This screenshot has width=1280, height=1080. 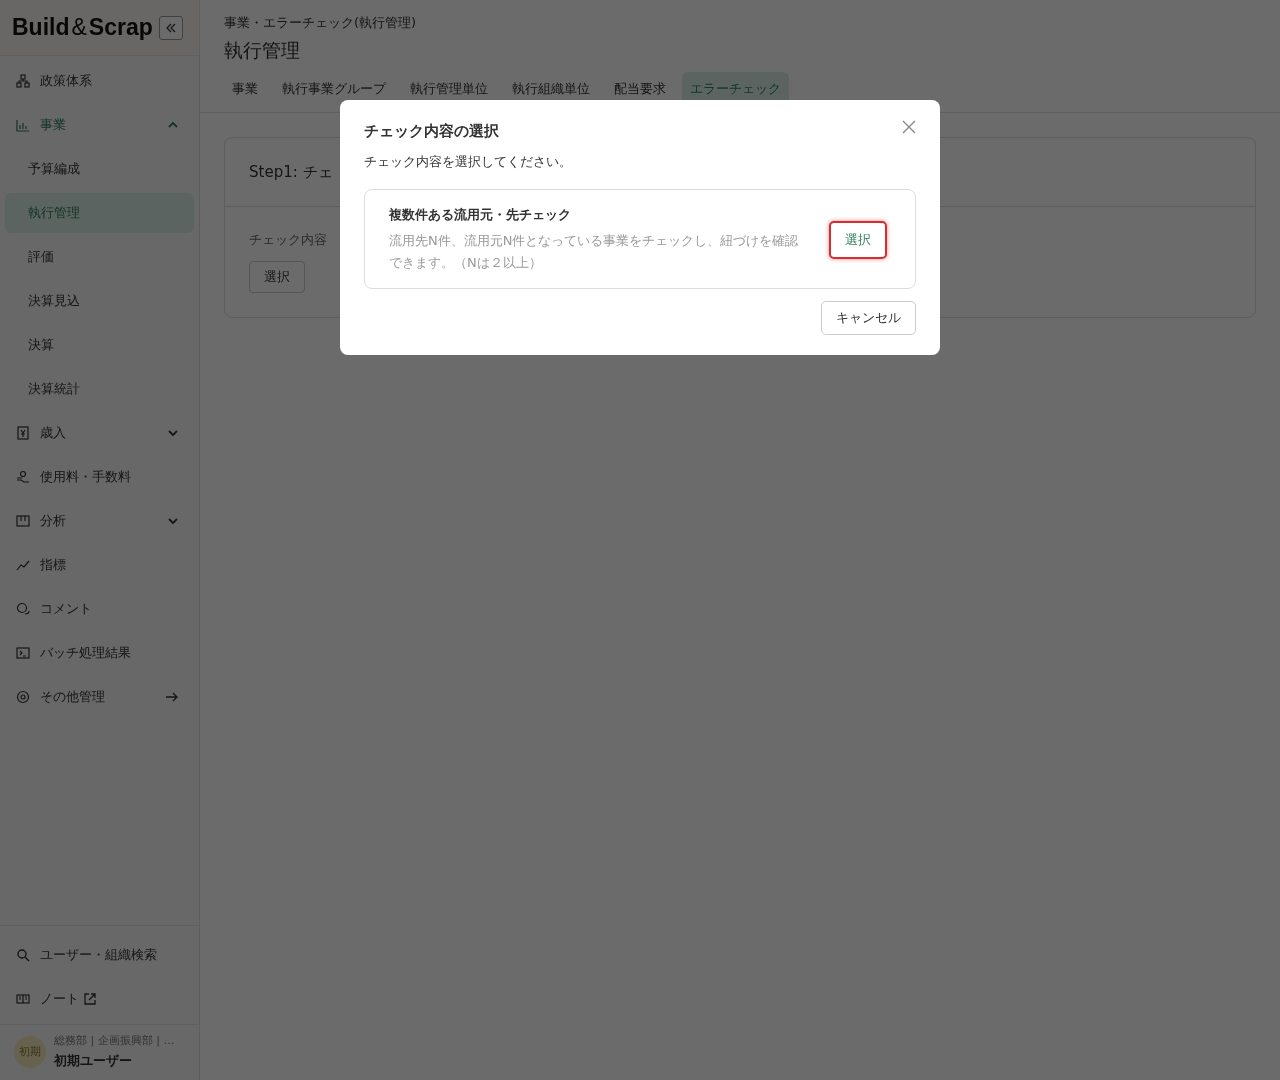 What do you see at coordinates (99, 653) in the screenshot?
I see `nav-item: バッチ処理結果` at bounding box center [99, 653].